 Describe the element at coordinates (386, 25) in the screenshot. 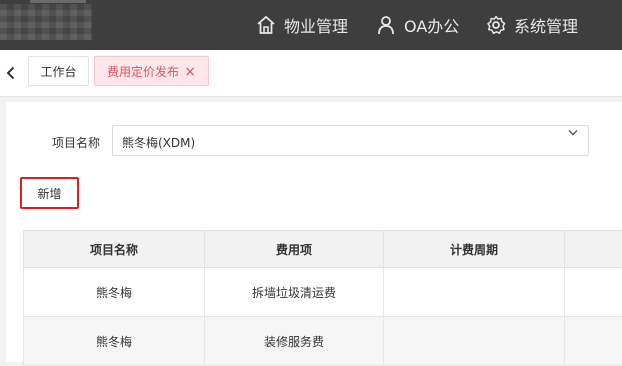

I see `user-icon` at that location.